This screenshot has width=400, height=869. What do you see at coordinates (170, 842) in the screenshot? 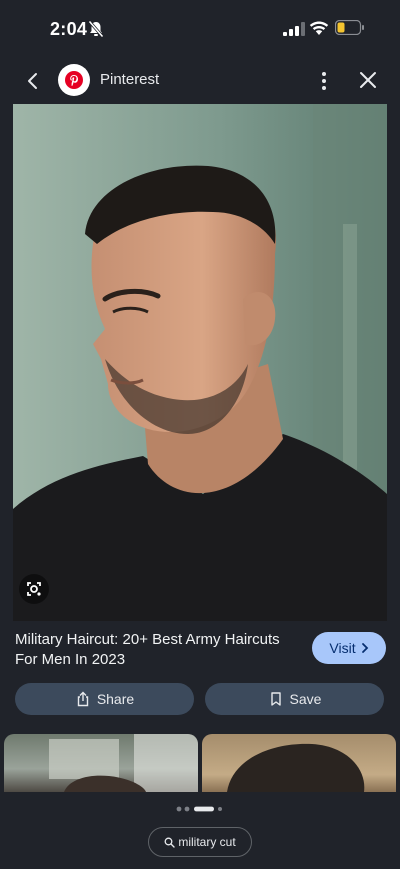
I see `search-icon` at bounding box center [170, 842].